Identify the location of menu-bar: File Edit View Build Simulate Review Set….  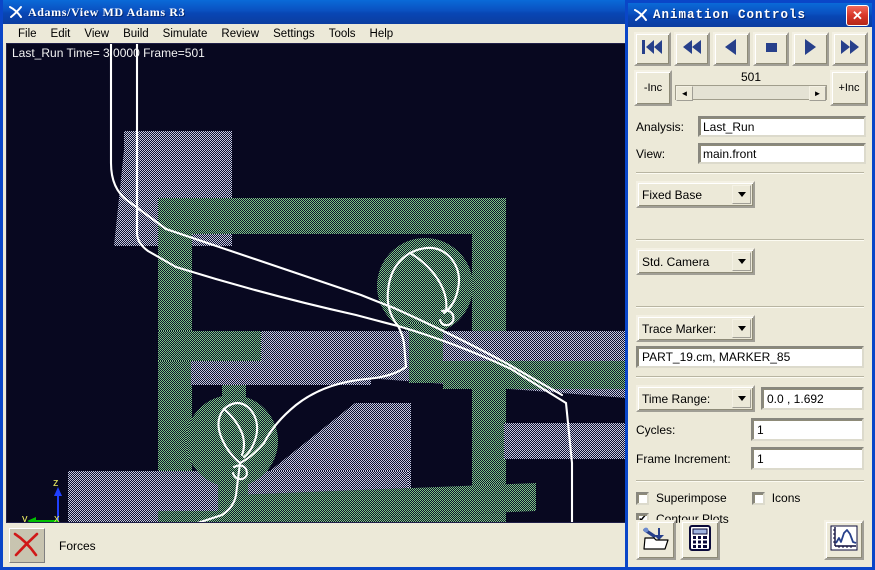
(315, 34).